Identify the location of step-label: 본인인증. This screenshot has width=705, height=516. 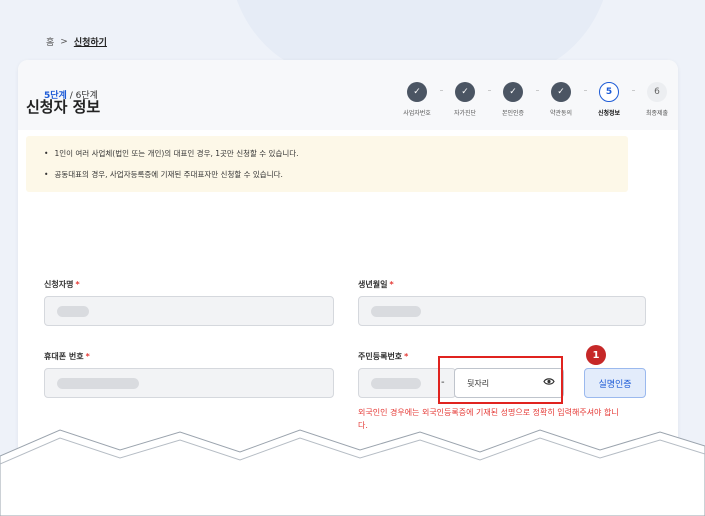
(513, 113).